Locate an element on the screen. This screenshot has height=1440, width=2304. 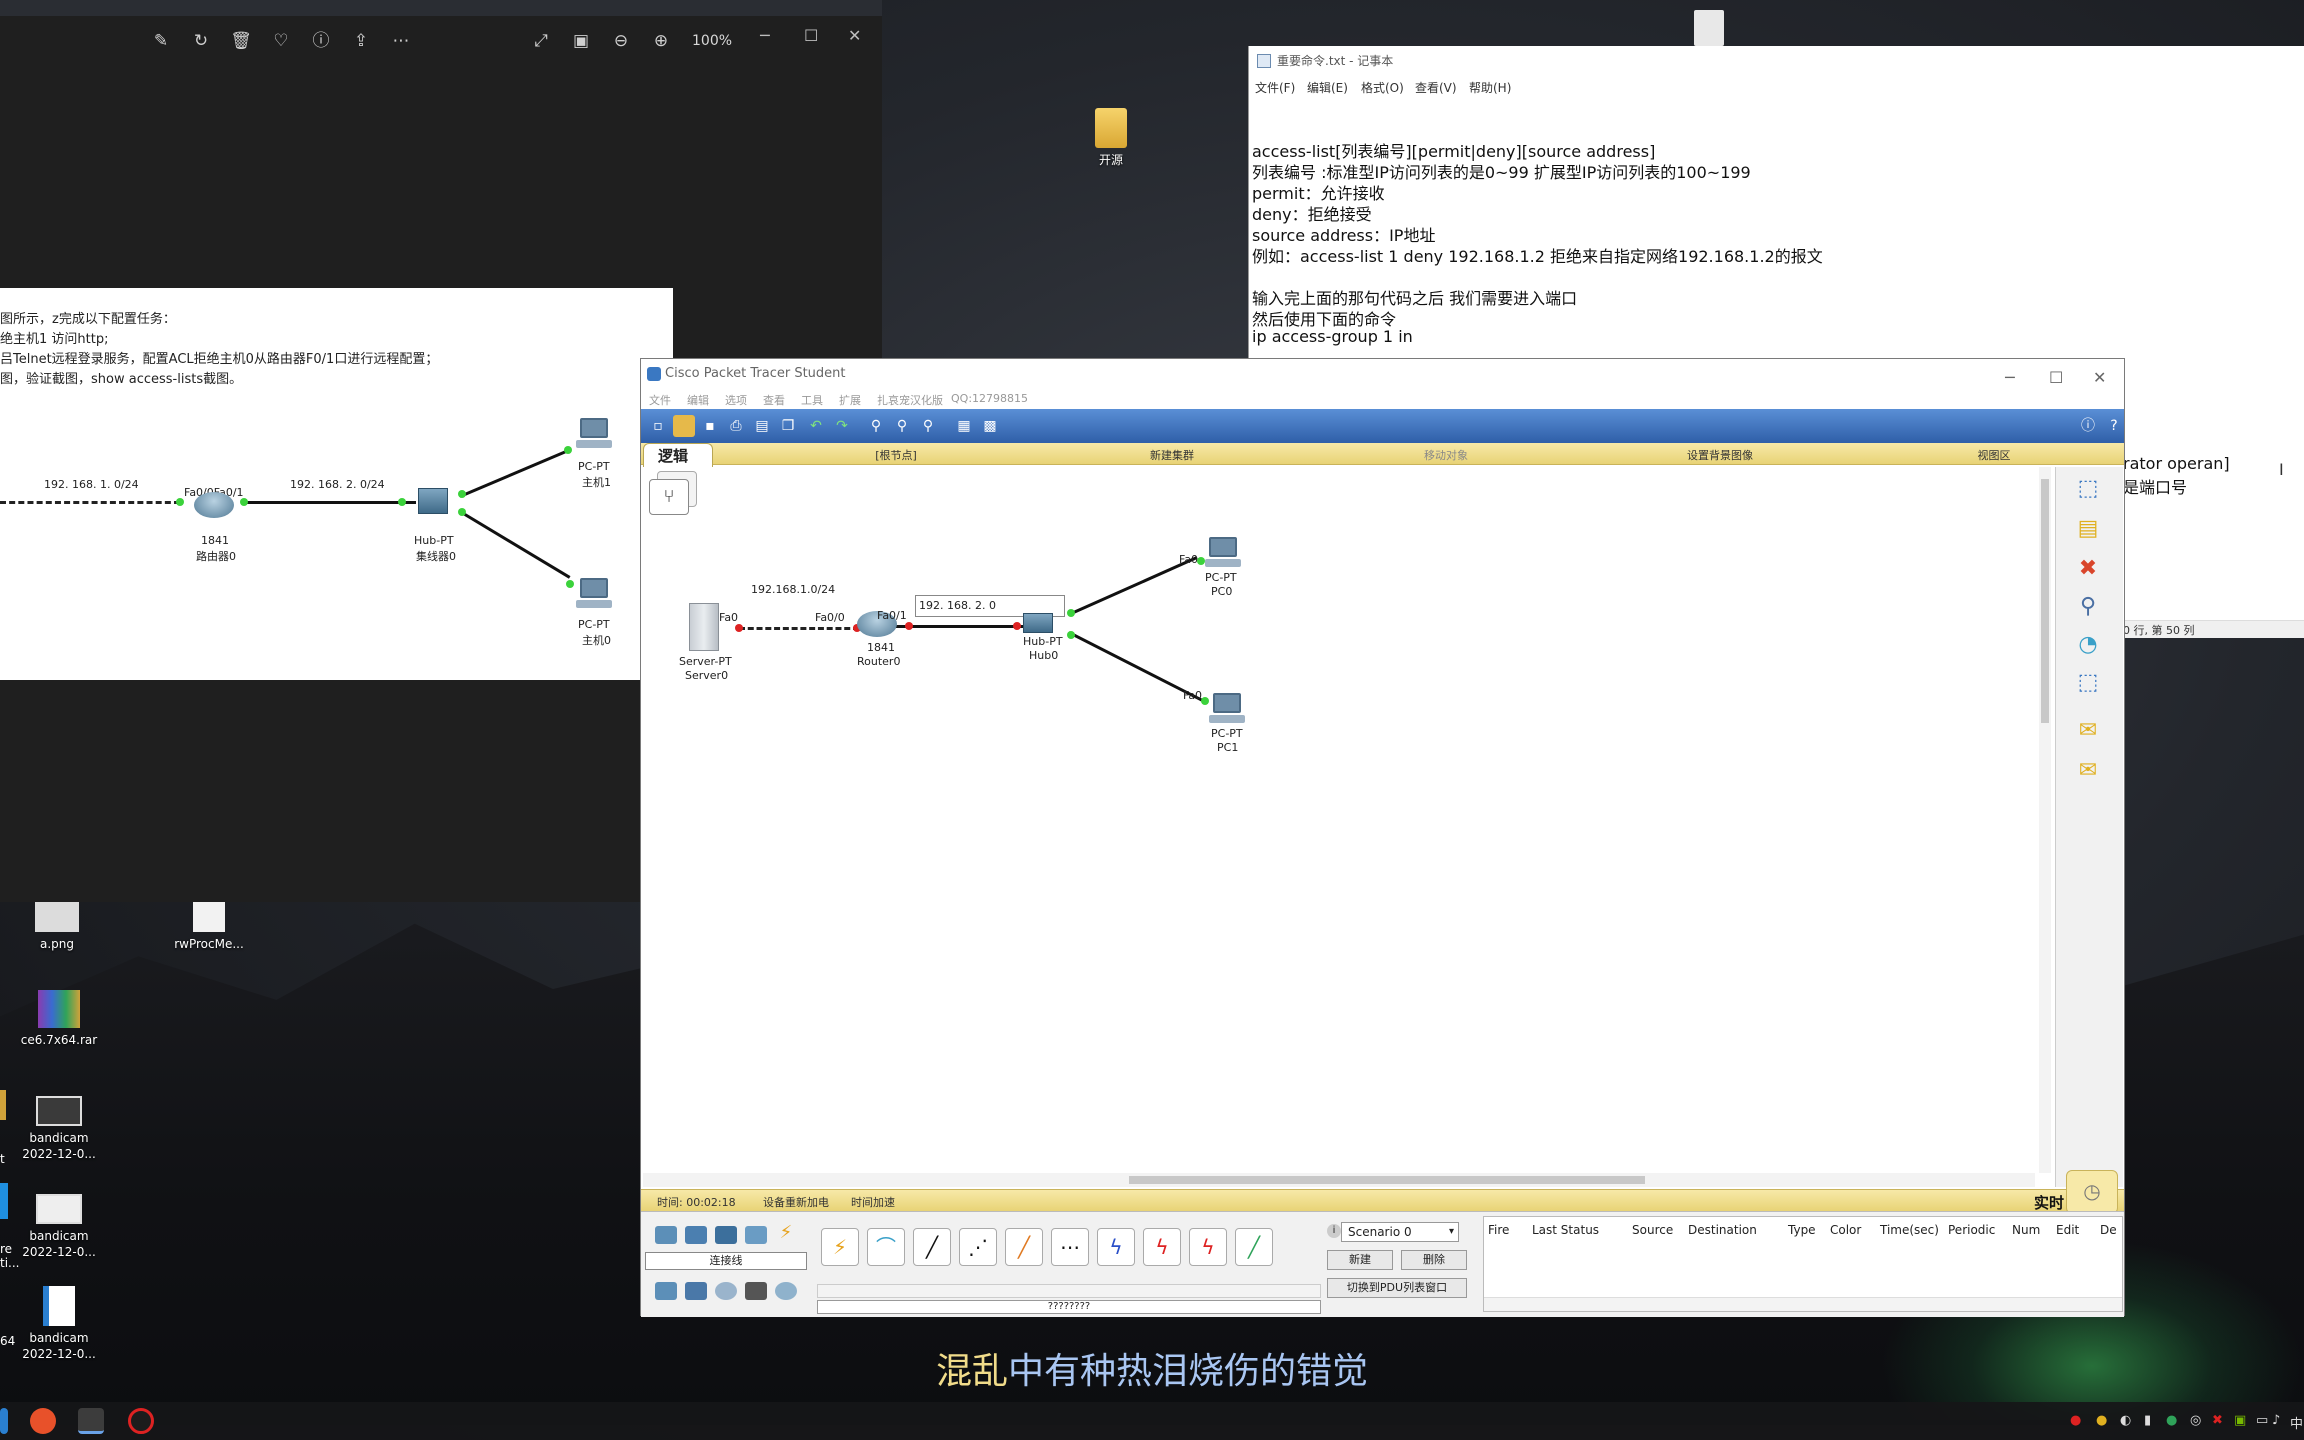
input-method-indicator: 中 is located at coordinates (2296, 1422).